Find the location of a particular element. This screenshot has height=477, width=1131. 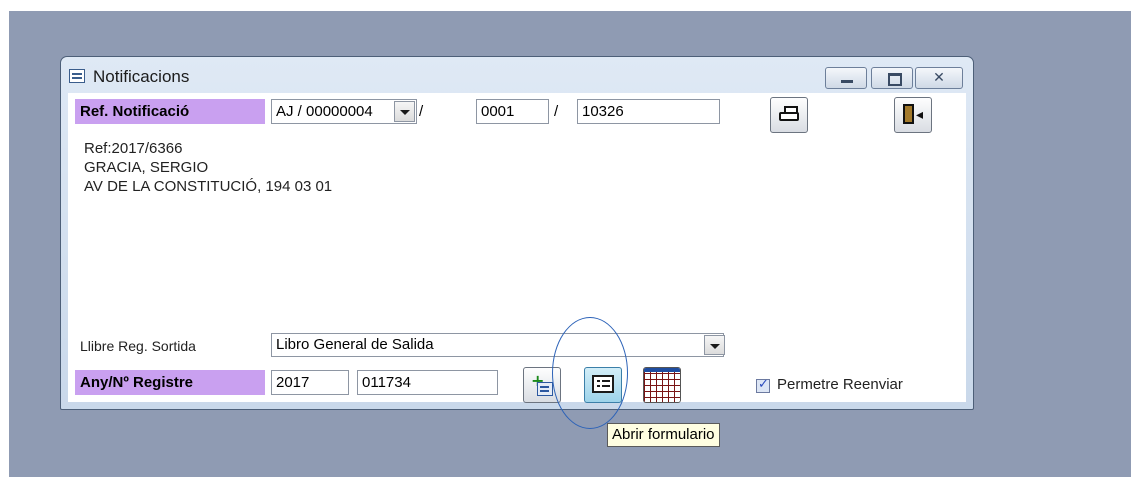

printer-icon is located at coordinates (789, 114).